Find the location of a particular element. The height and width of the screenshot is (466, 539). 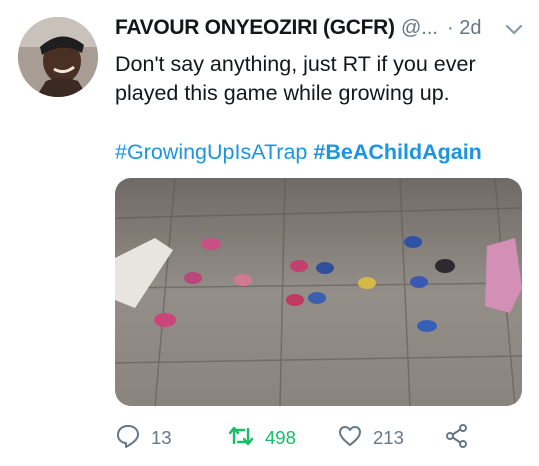

tweet-hashtags: #GrowingUpIsATrap #BeAChildAgain is located at coordinates (298, 152).